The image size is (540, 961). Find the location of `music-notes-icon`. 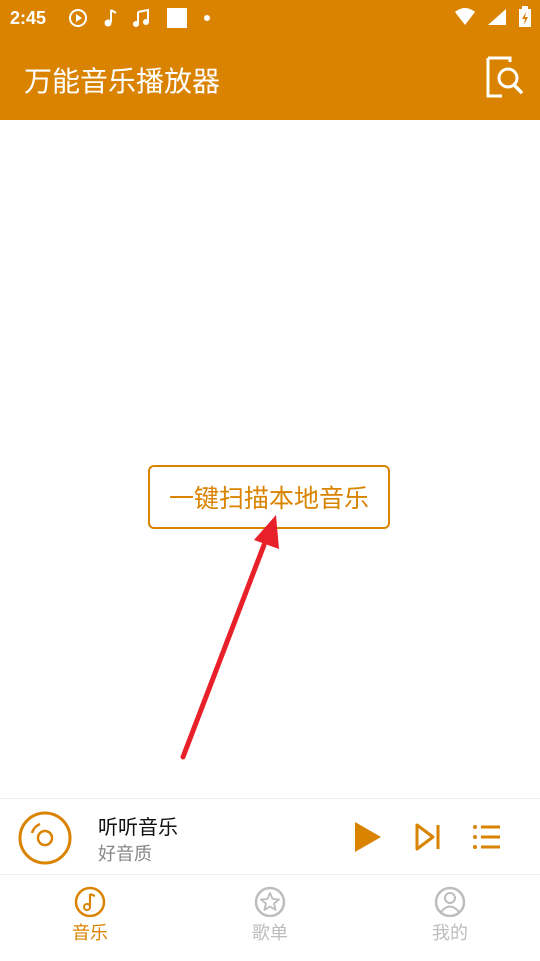

music-notes-icon is located at coordinates (141, 17).